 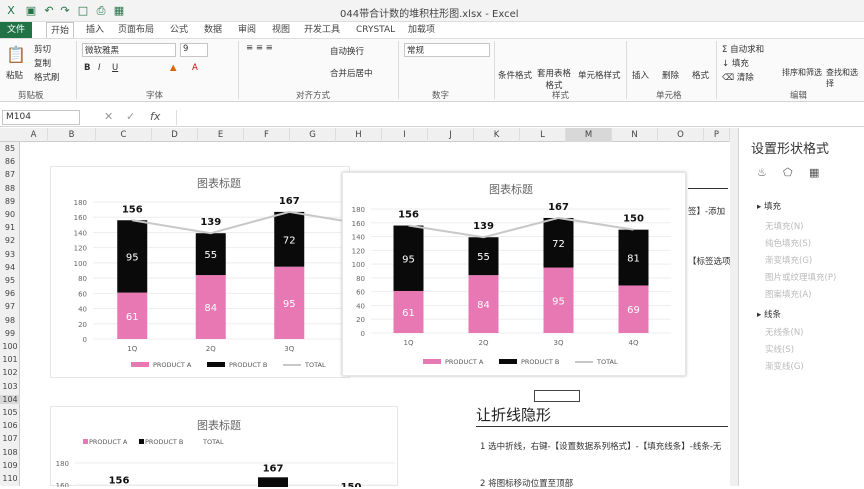 What do you see at coordinates (195, 68) in the screenshot?
I see `font-color-icon: A` at bounding box center [195, 68].